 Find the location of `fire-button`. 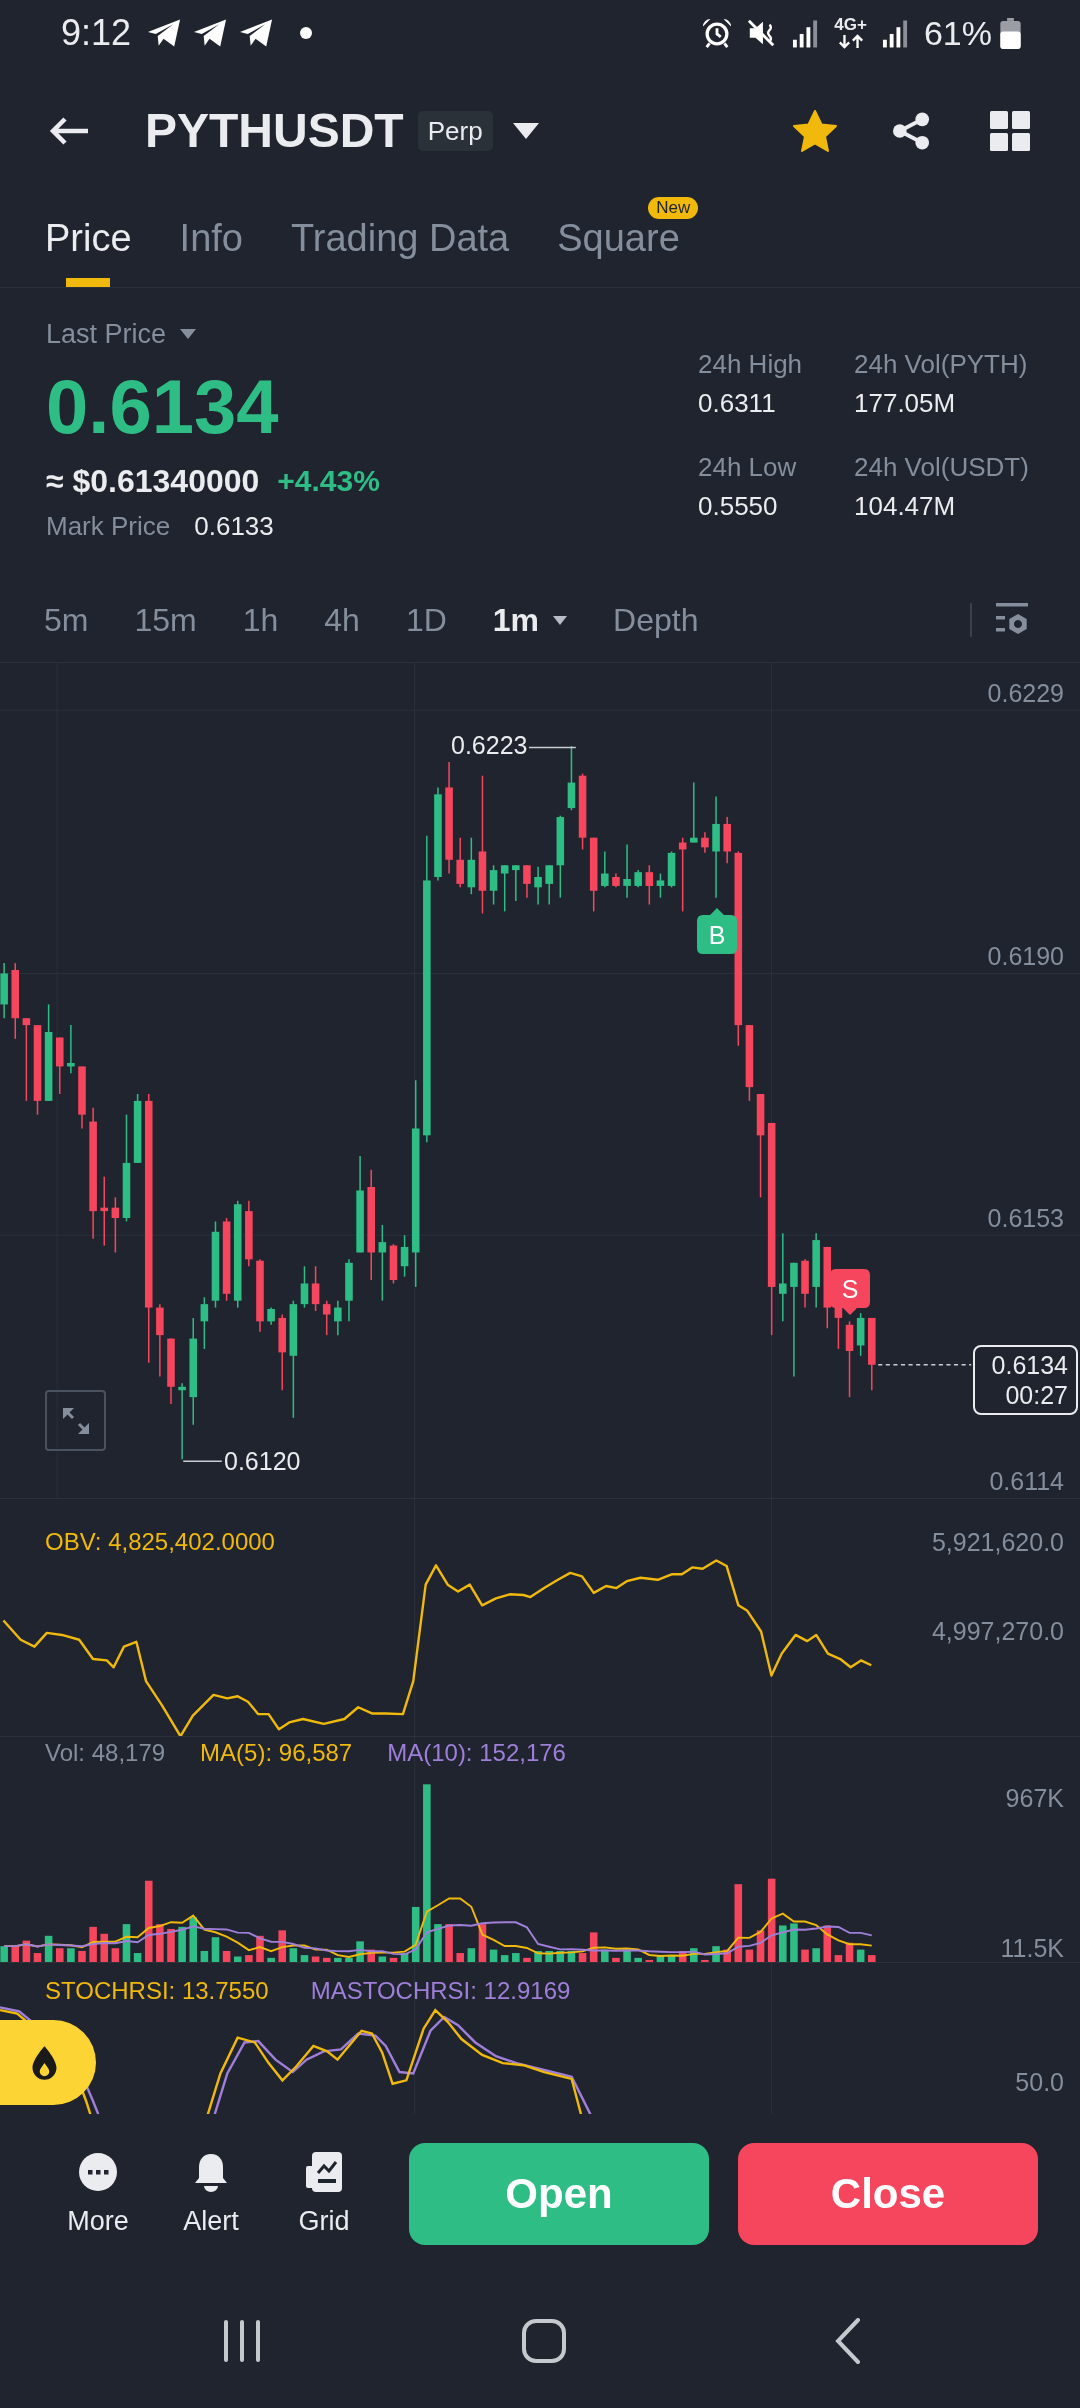

fire-button is located at coordinates (48, 2062).